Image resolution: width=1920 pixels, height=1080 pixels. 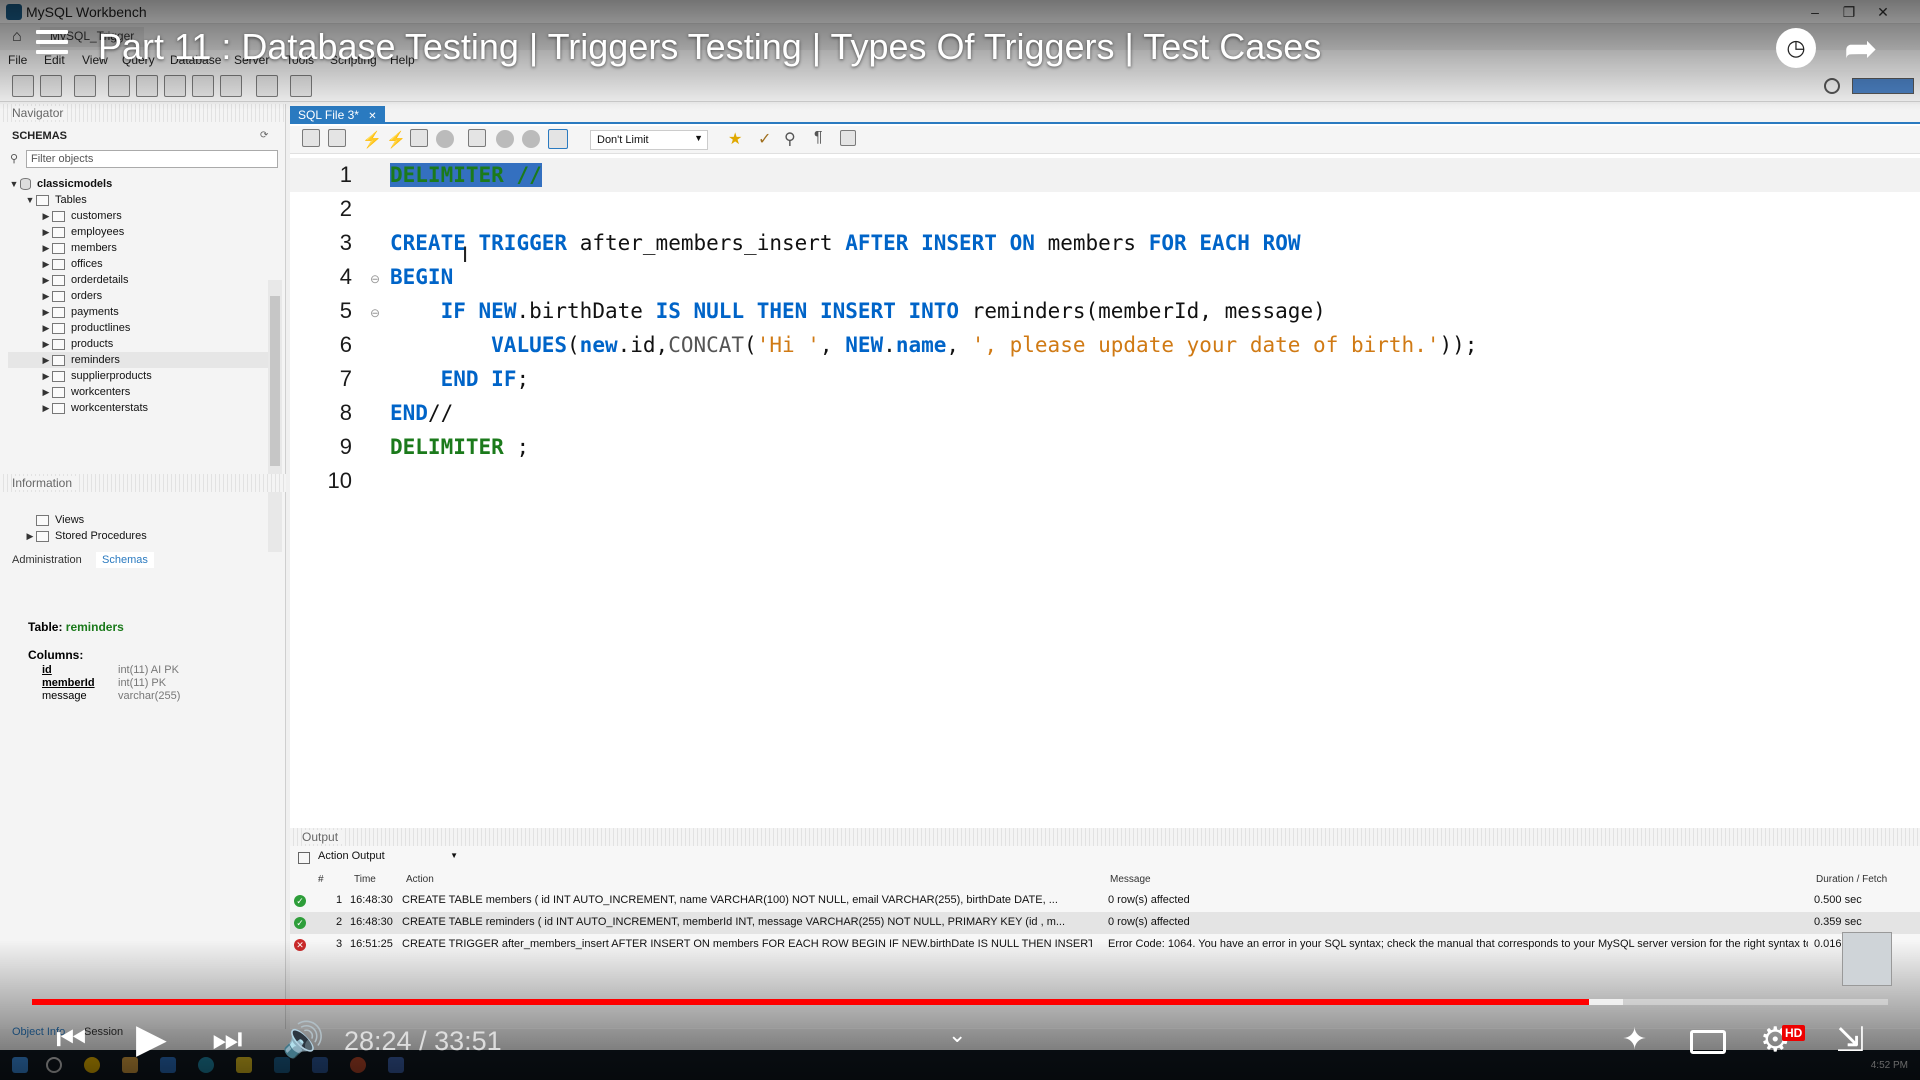 I want to click on new-sql-tab-icon, so click(x=23, y=86).